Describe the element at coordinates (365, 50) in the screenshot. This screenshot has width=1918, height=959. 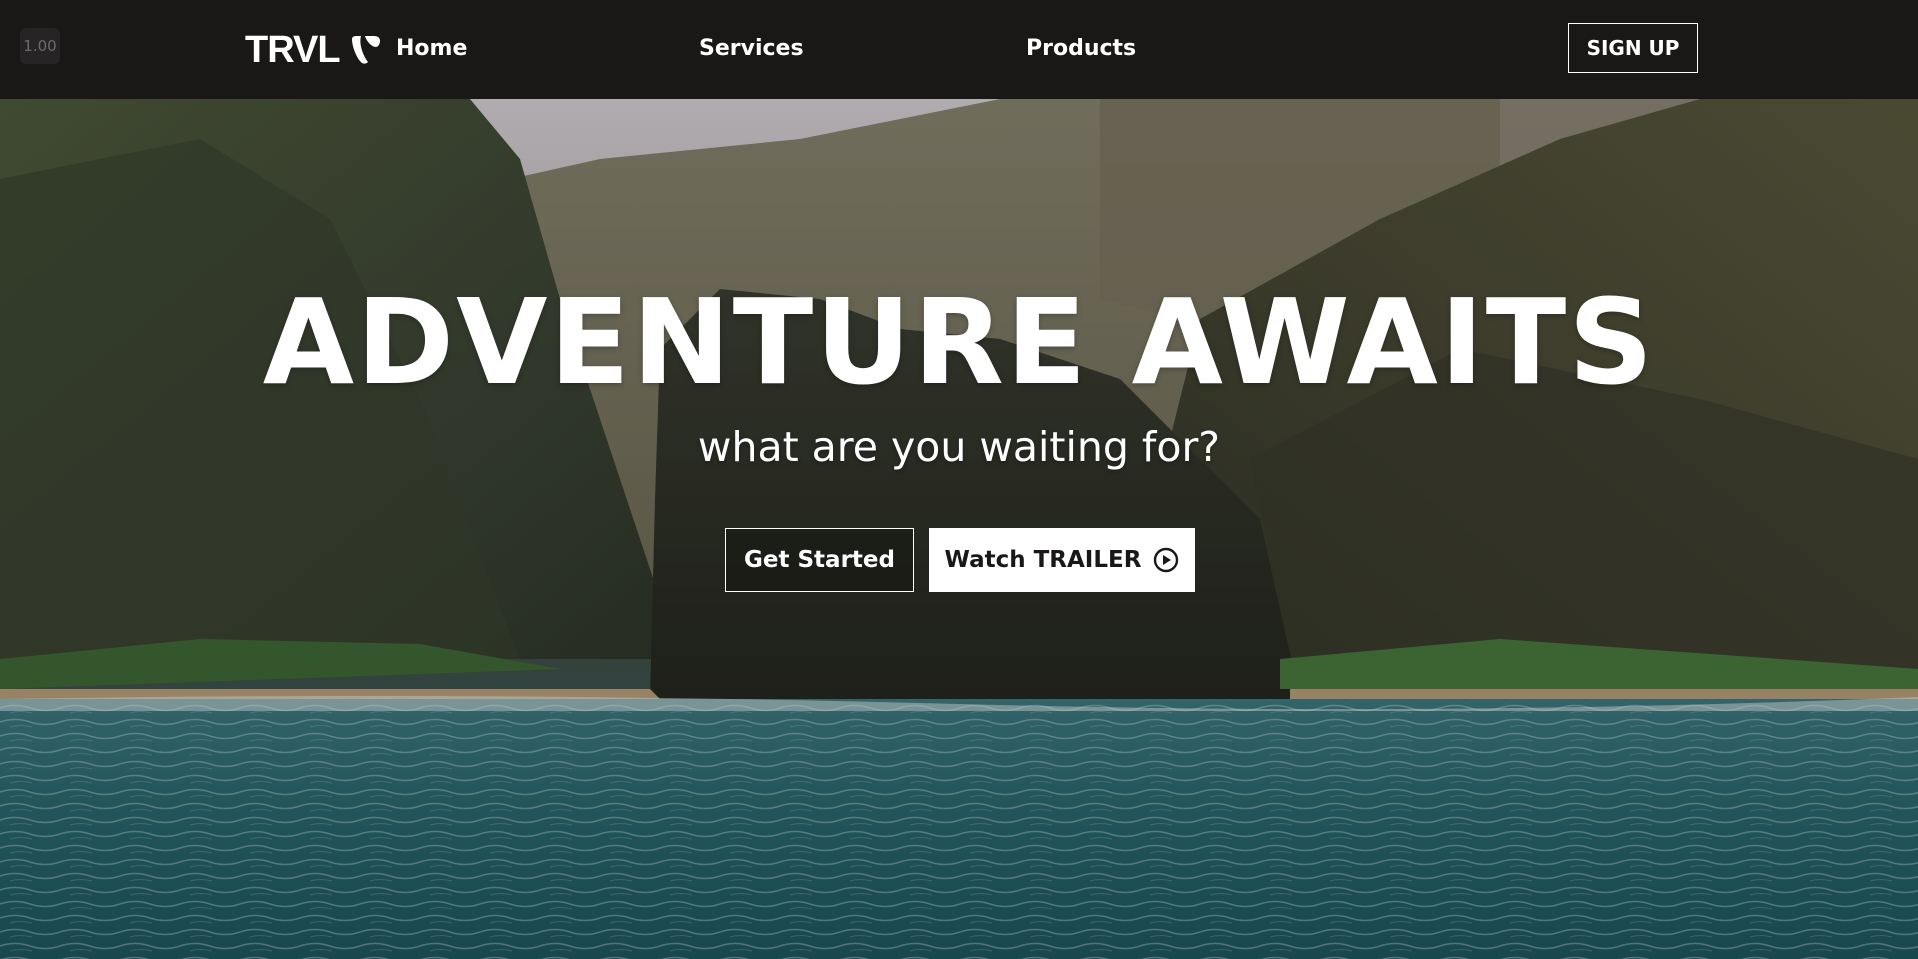
I see `typo3-icon` at that location.